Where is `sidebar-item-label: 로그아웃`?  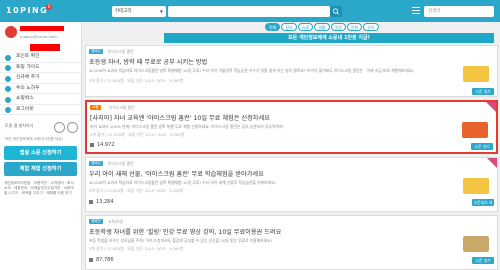 sidebar-item-label: 로그아웃 is located at coordinates (25, 109).